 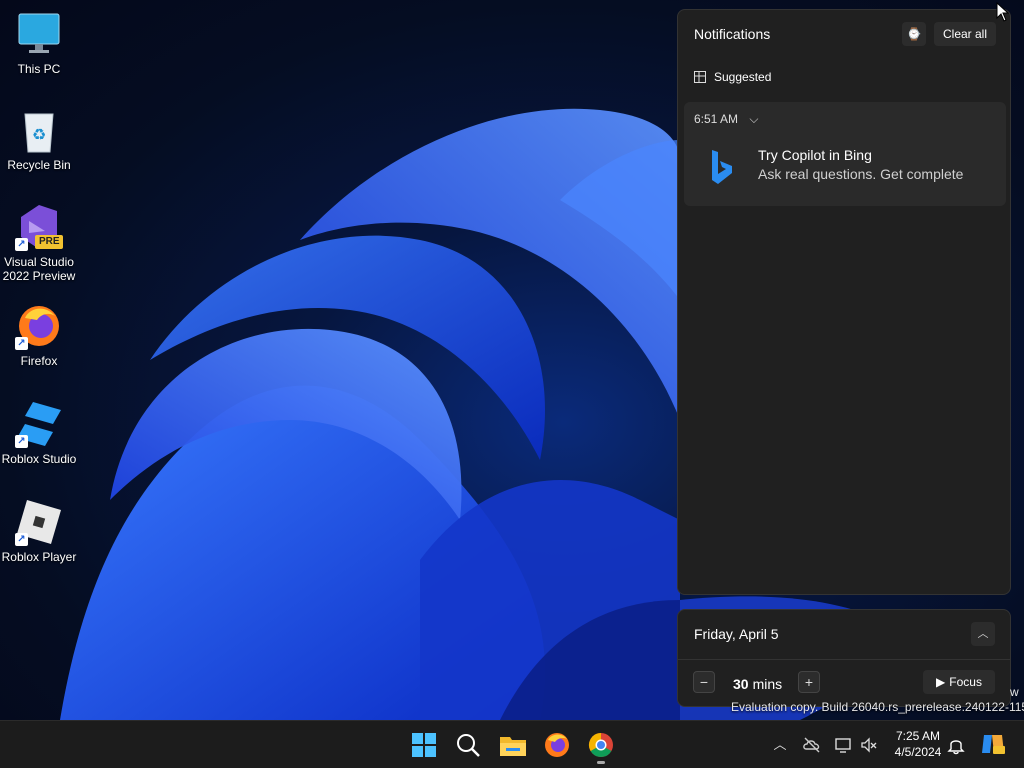 I want to click on cloud-offline-icon, so click(x=811, y=745).